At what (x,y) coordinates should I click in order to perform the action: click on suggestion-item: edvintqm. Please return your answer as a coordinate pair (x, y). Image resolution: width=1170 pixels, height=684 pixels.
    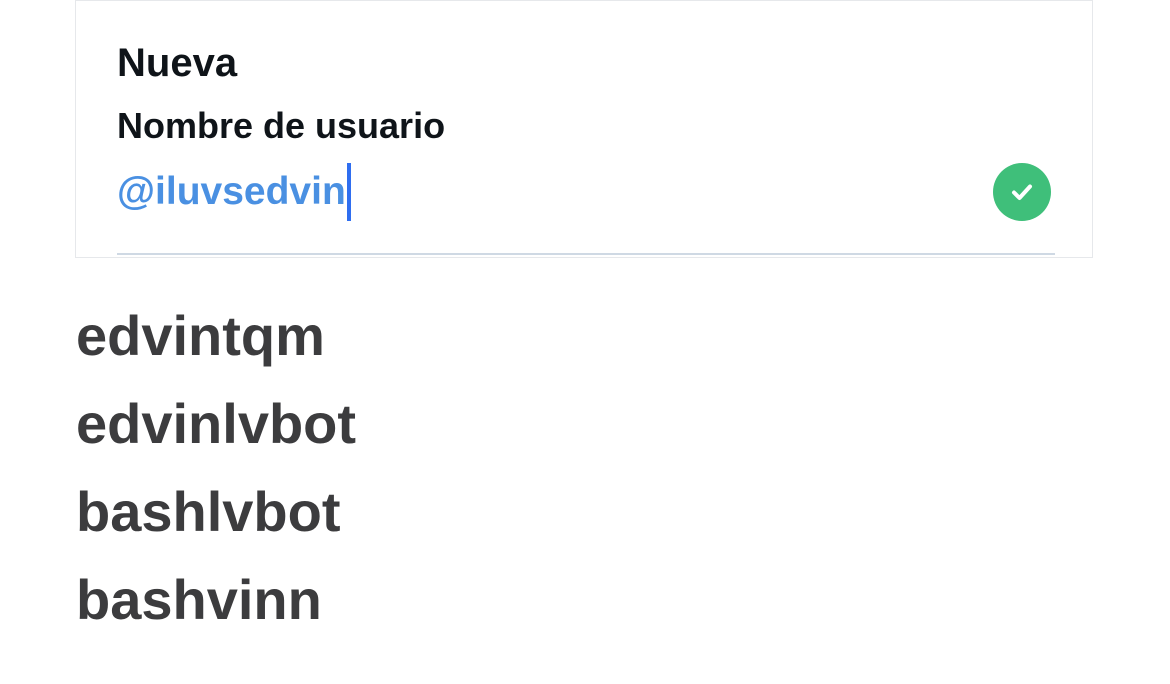
    Looking at the image, I should click on (526, 336).